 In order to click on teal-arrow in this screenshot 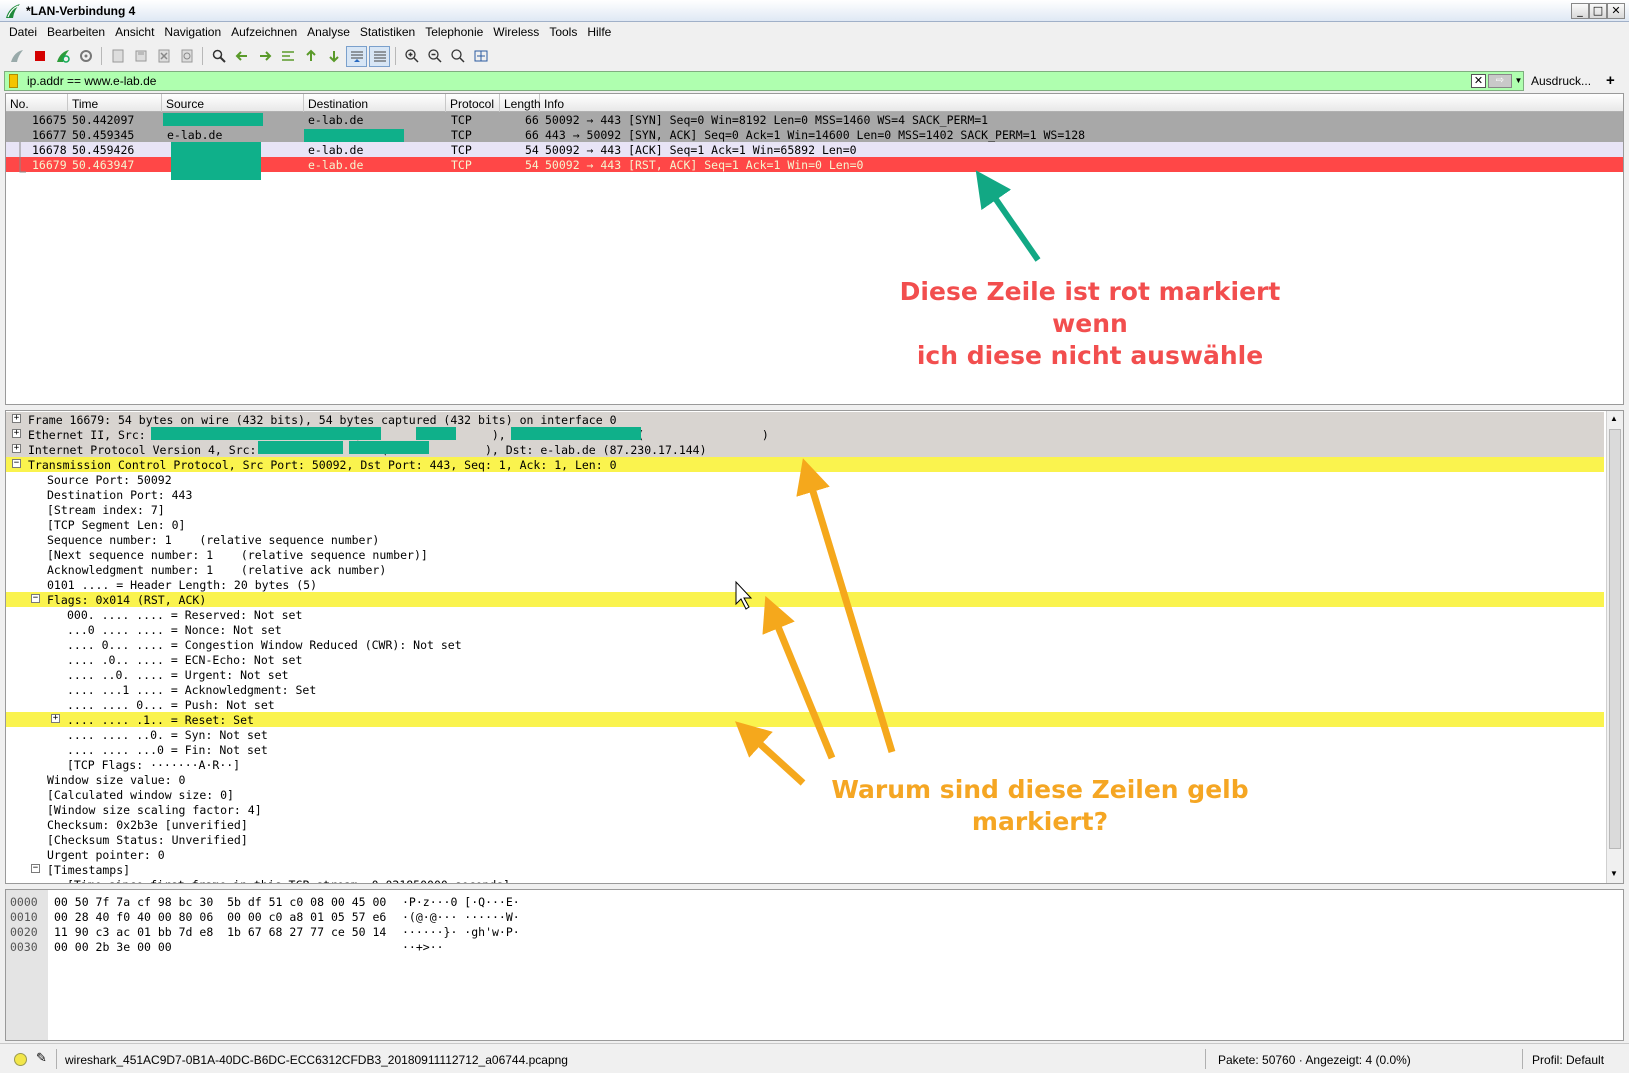, I will do `click(1008, 216)`.